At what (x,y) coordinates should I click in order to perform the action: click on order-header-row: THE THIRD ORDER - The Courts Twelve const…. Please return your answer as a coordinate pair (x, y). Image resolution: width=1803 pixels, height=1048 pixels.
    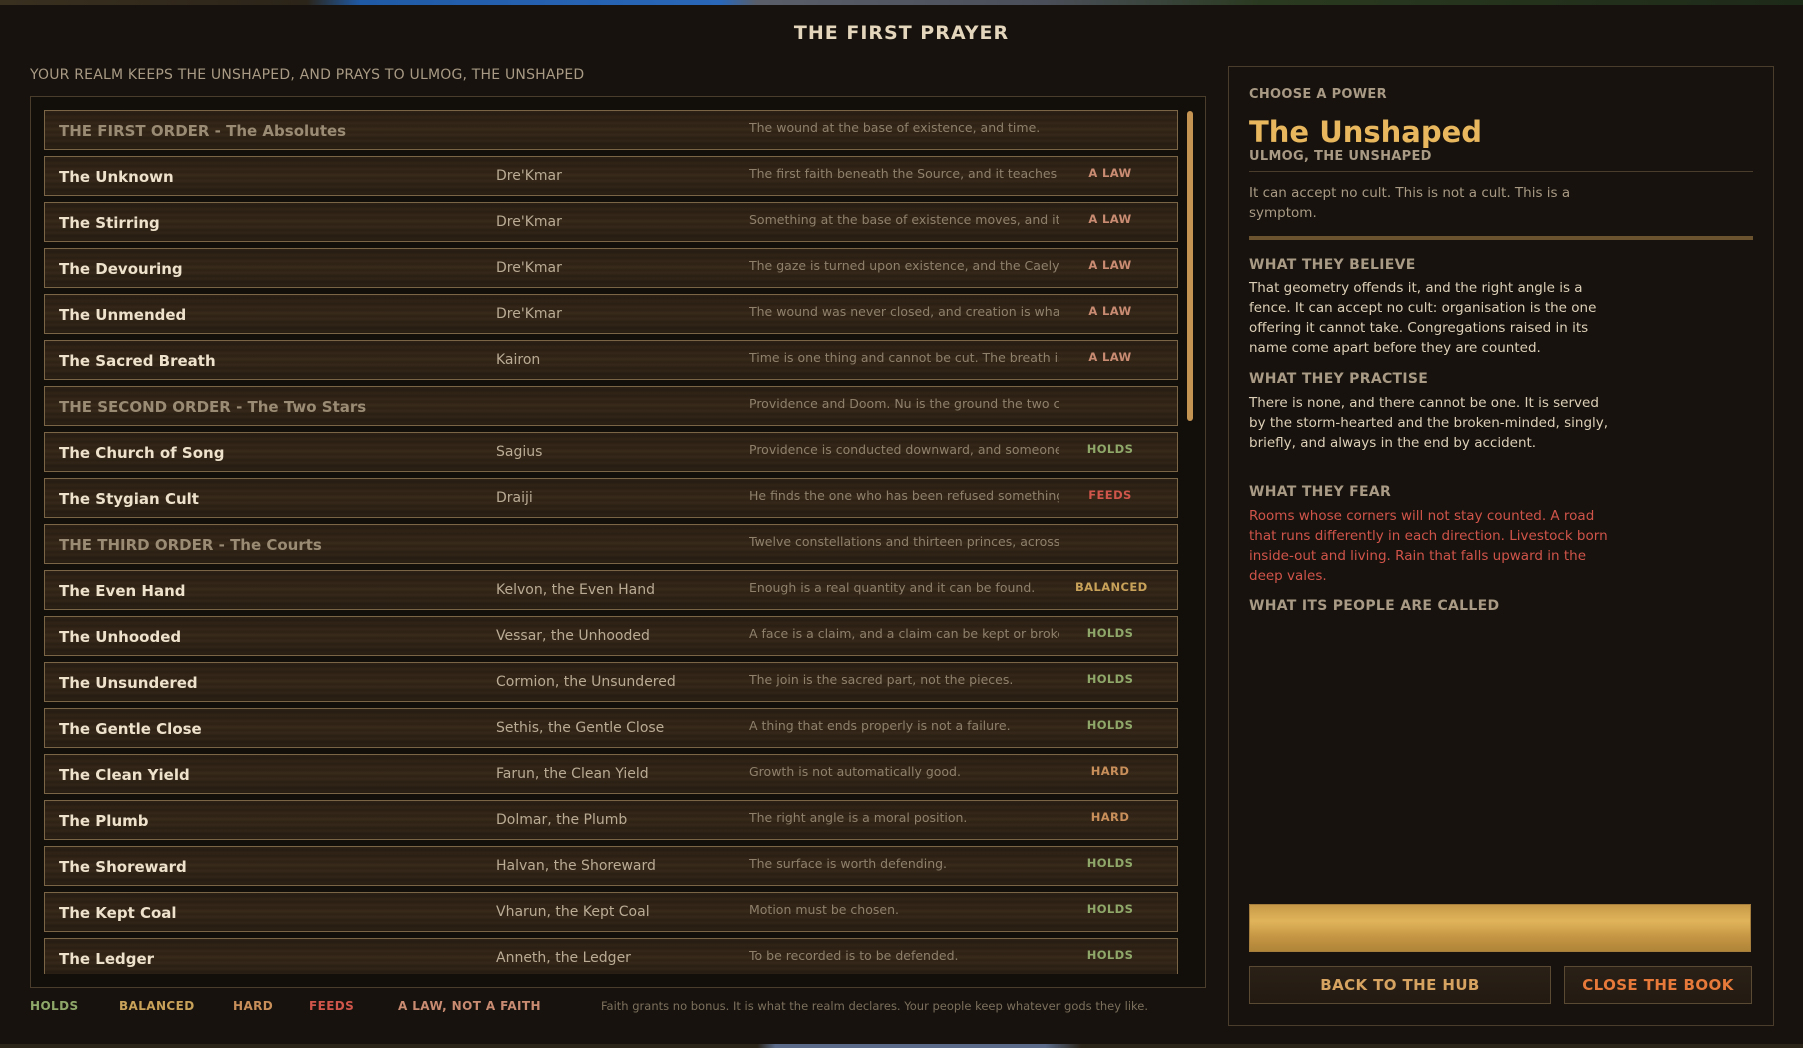
    Looking at the image, I should click on (611, 544).